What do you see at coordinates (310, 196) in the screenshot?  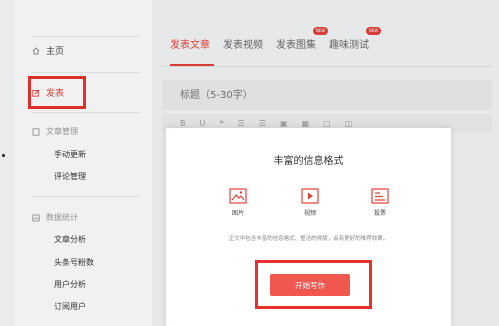 I see `video-icon` at bounding box center [310, 196].